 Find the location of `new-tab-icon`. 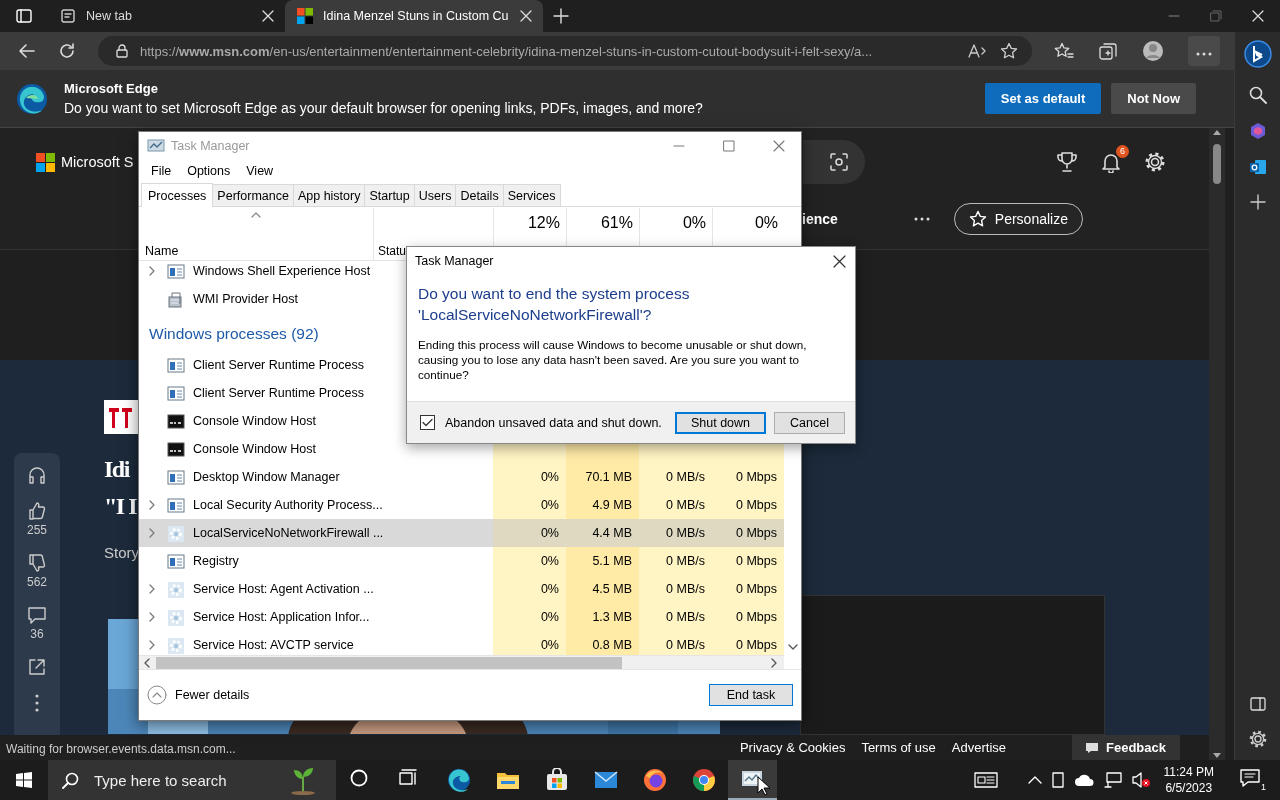

new-tab-icon is located at coordinates (560, 16).